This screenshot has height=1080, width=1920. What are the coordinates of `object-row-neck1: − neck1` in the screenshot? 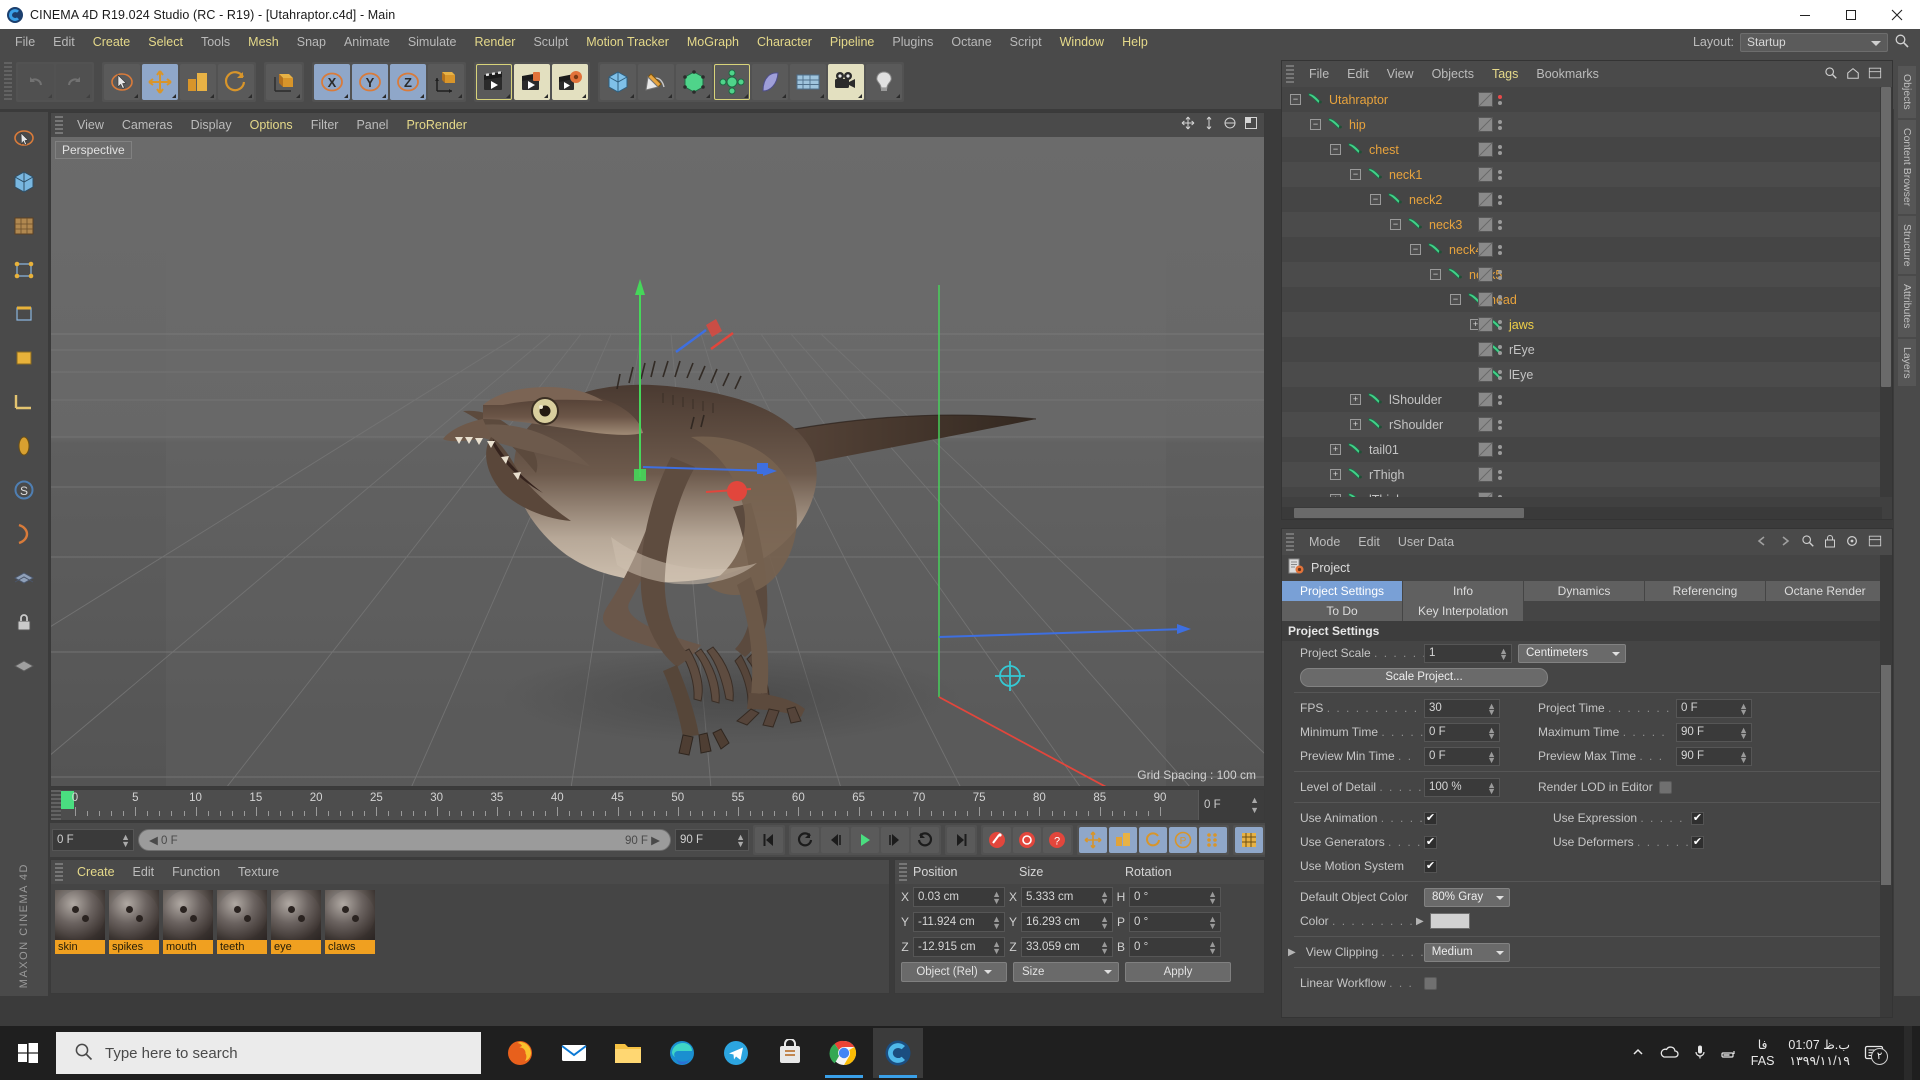 It's located at (1587, 174).